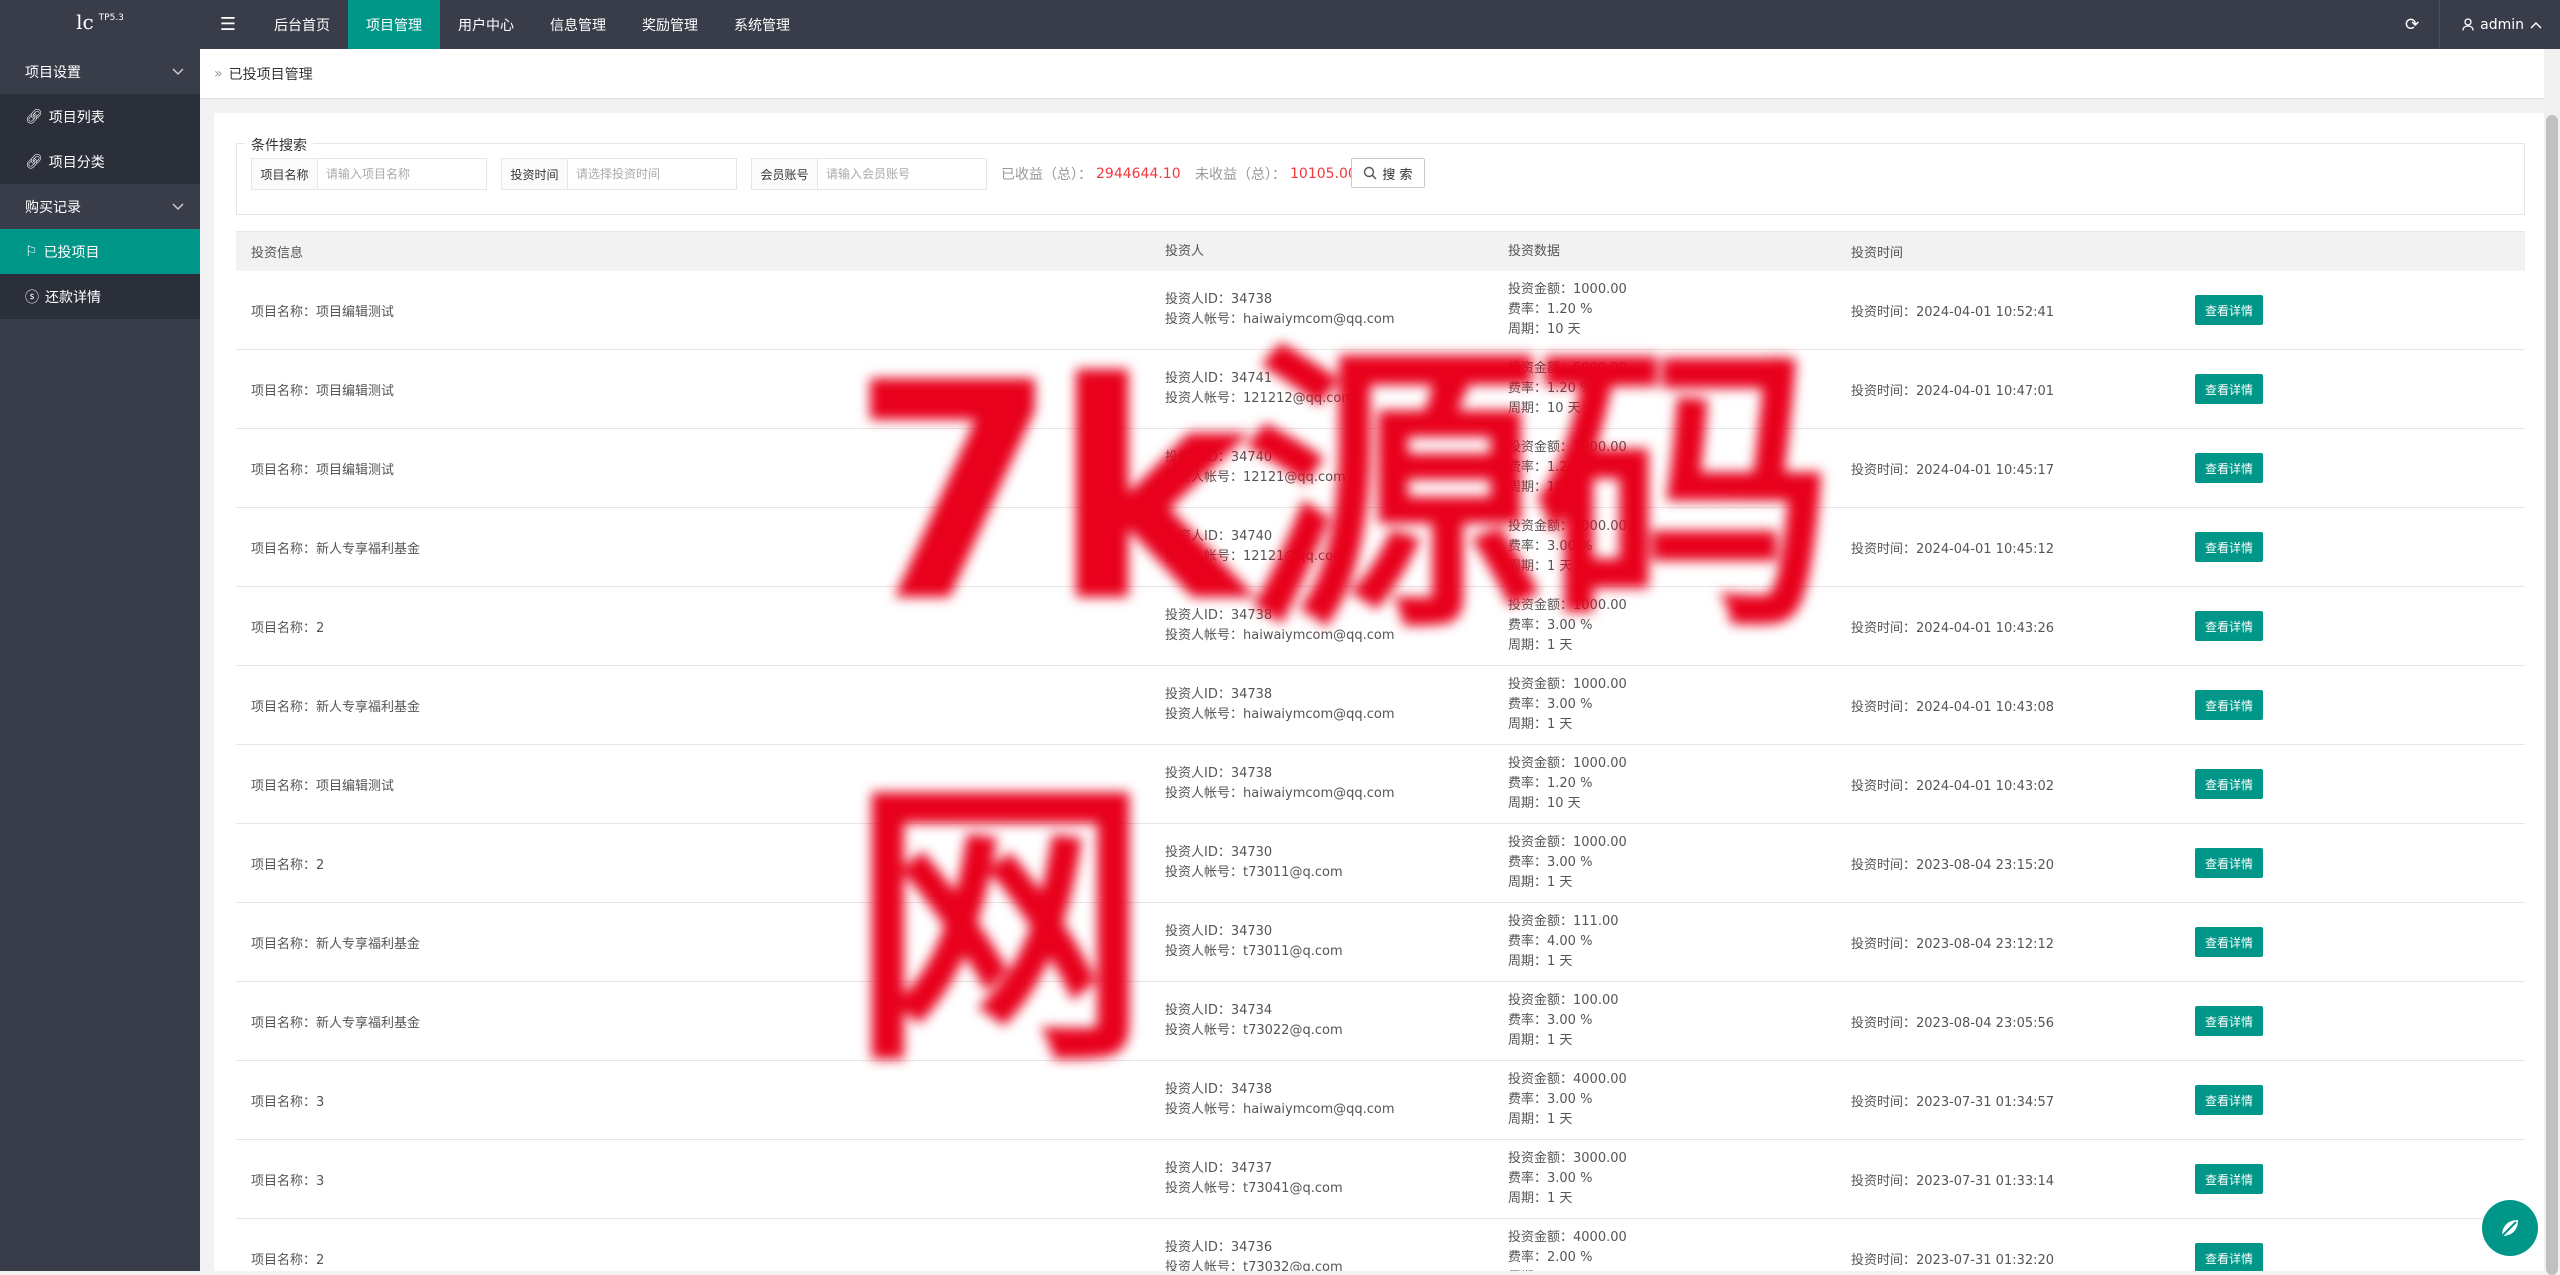 The width and height of the screenshot is (2560, 1275). I want to click on topnav-item-system: 系统管理, so click(762, 24).